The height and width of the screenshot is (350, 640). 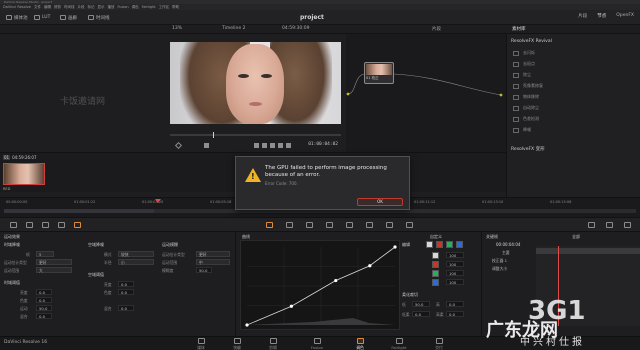 I want to click on node-editor, so click(x=426, y=93).